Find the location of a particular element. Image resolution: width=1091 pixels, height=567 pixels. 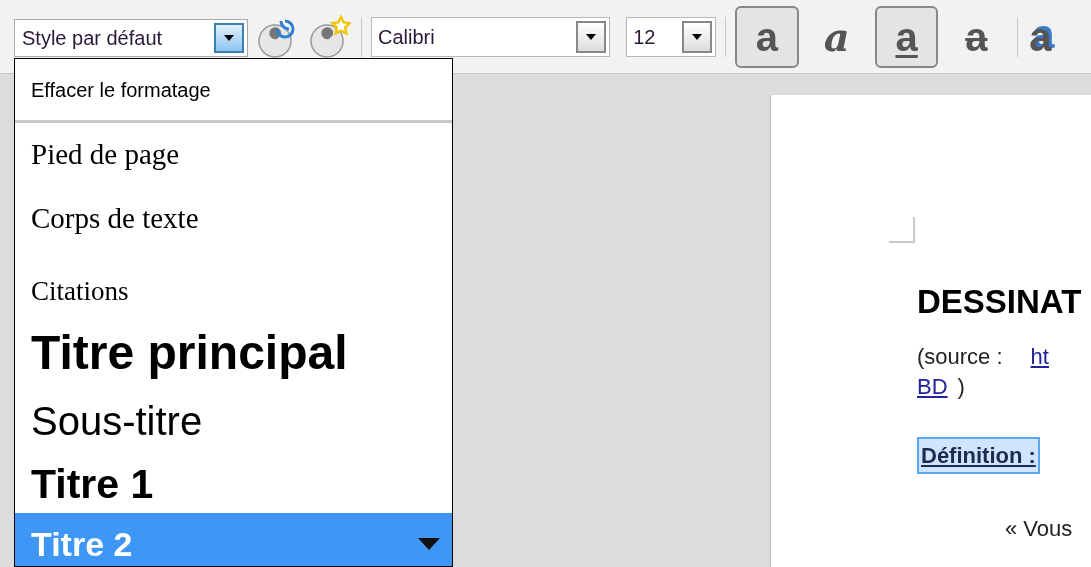

style-list-item: Citations is located at coordinates (233, 286).